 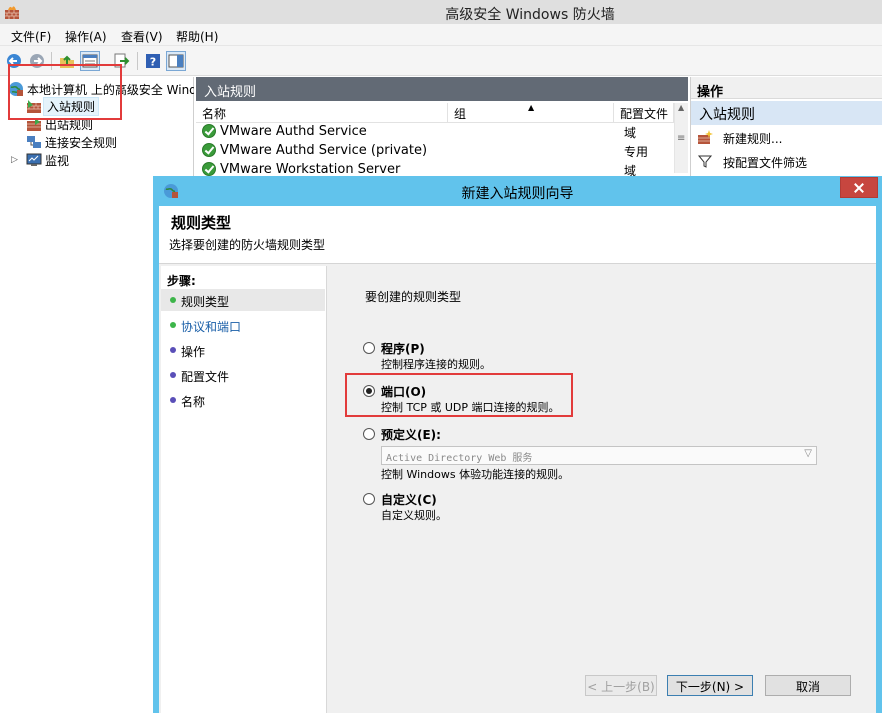 I want to click on tree-item-inbound-rules: 入站规则, so click(x=96, y=106).